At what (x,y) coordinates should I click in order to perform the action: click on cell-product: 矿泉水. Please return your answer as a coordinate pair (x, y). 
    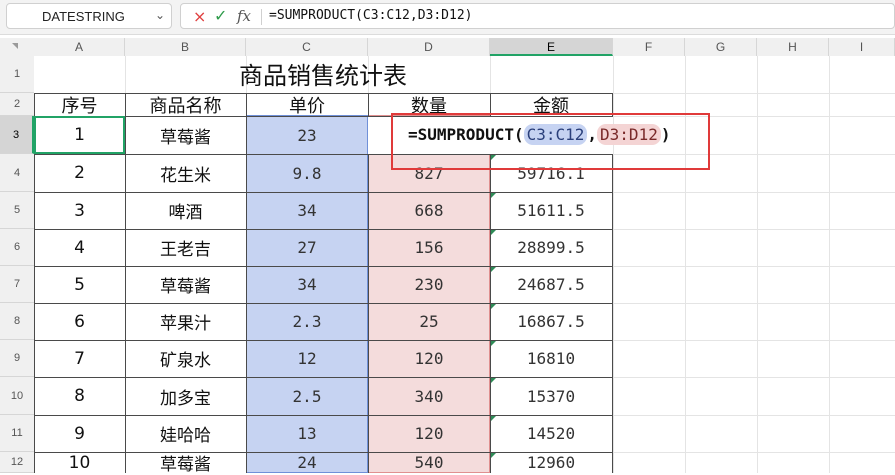
    Looking at the image, I should click on (185, 358).